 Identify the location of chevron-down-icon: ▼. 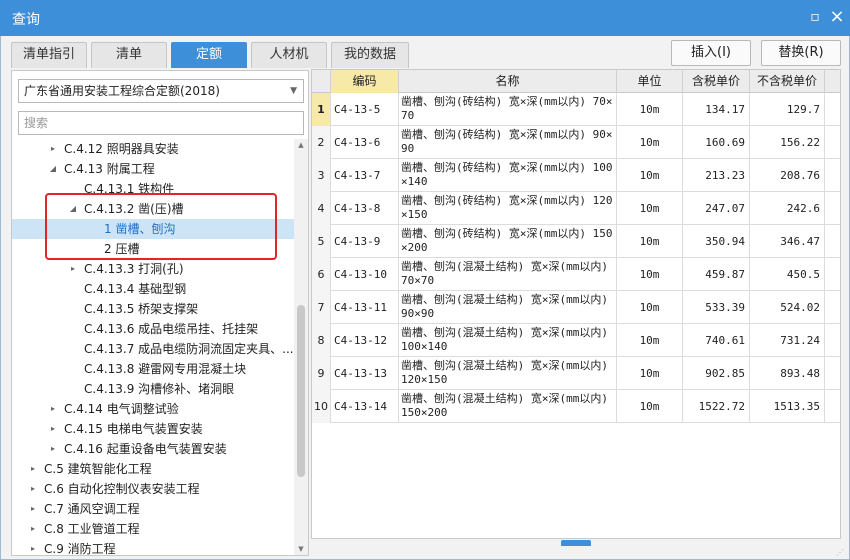
(293, 91).